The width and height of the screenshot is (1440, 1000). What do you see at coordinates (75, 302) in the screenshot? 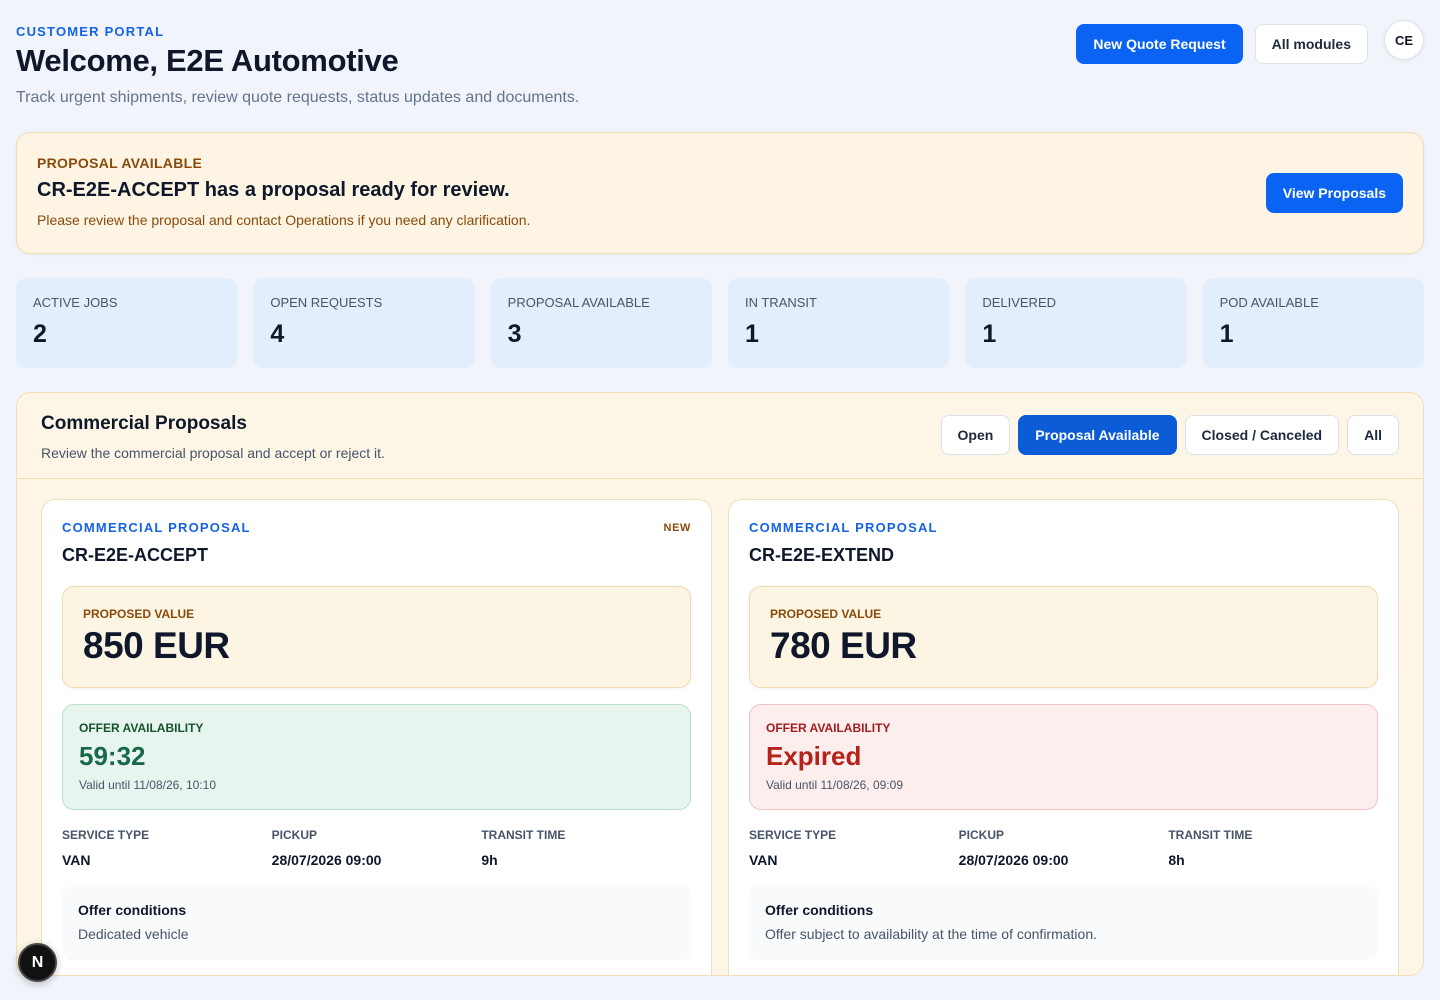
I see `stat-label: ACTIVE JOBS` at bounding box center [75, 302].